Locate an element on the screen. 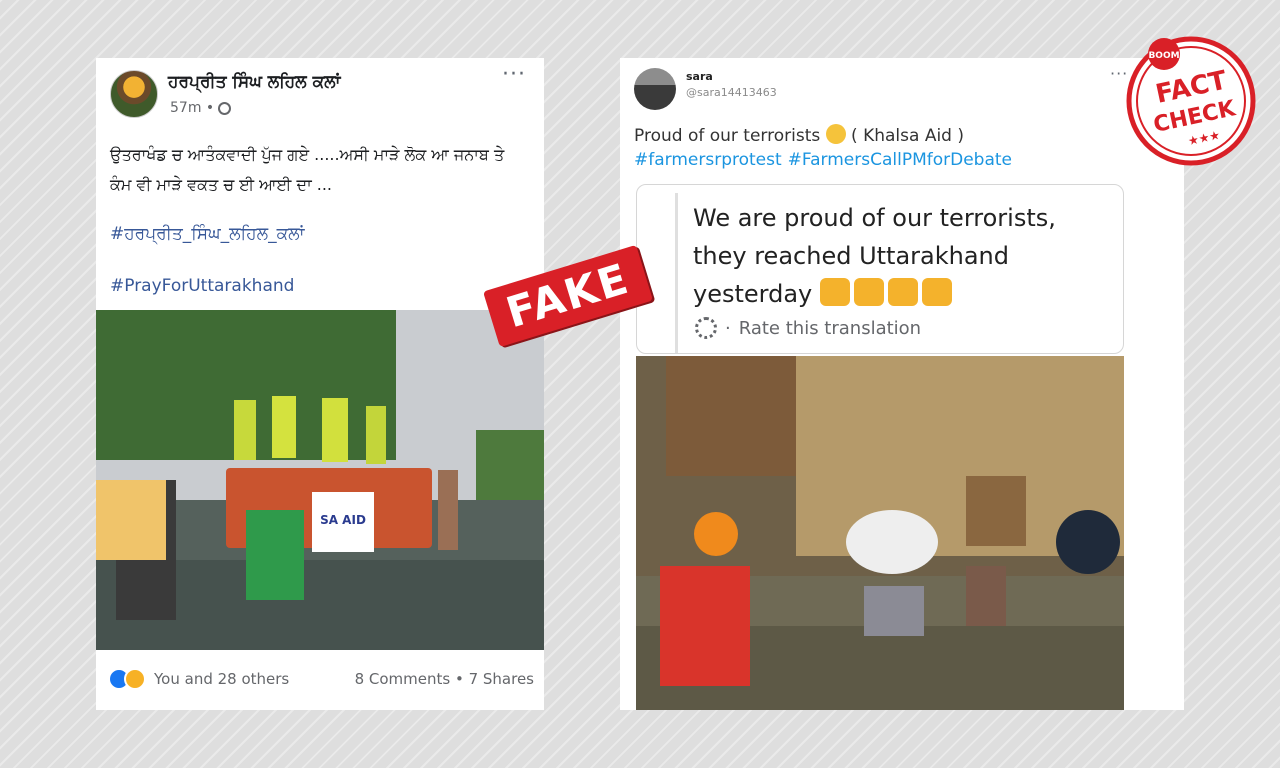  post-meta: 57m • is located at coordinates (201, 108).